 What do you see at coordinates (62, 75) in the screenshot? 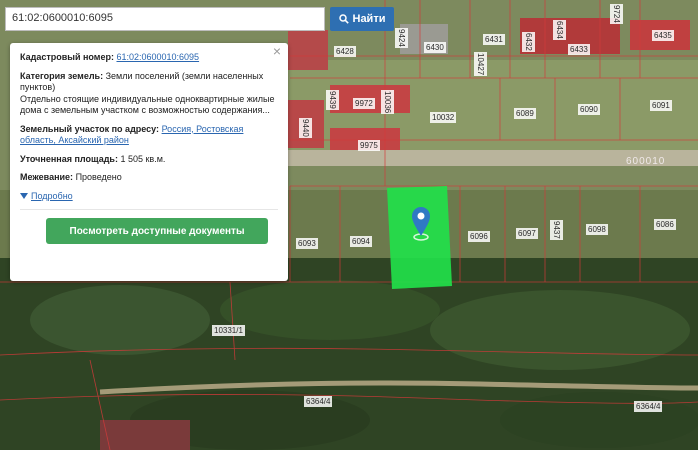
I see `category-label: Категория земель:` at bounding box center [62, 75].